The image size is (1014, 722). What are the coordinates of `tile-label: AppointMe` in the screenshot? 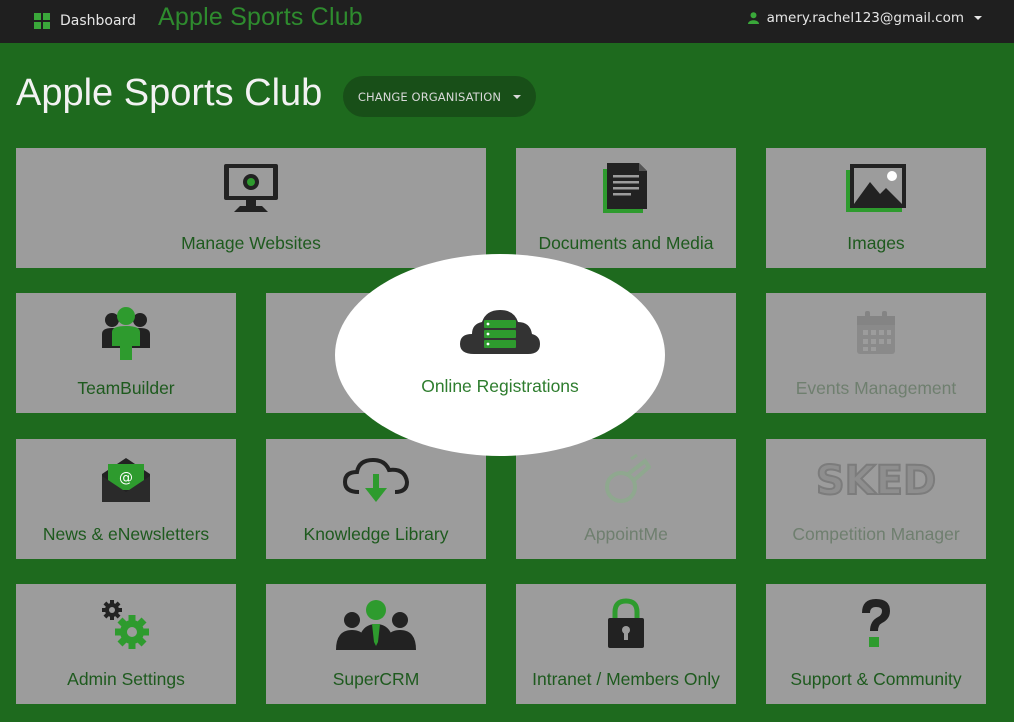 It's located at (626, 534).